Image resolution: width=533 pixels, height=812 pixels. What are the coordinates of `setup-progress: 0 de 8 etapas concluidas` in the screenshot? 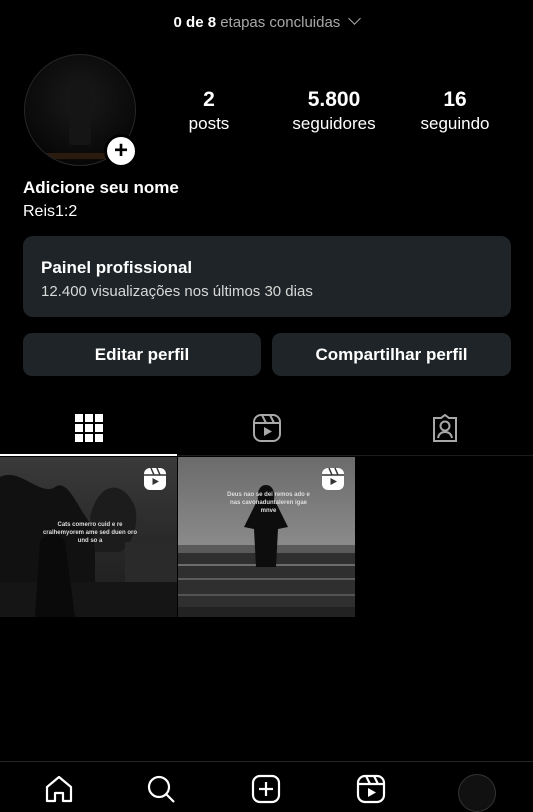 It's located at (266, 21).